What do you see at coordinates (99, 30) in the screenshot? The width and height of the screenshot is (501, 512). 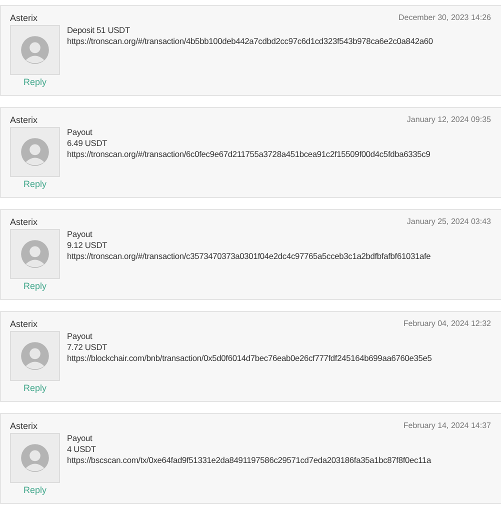 I see `message-text: Deposit 51 USDT` at bounding box center [99, 30].